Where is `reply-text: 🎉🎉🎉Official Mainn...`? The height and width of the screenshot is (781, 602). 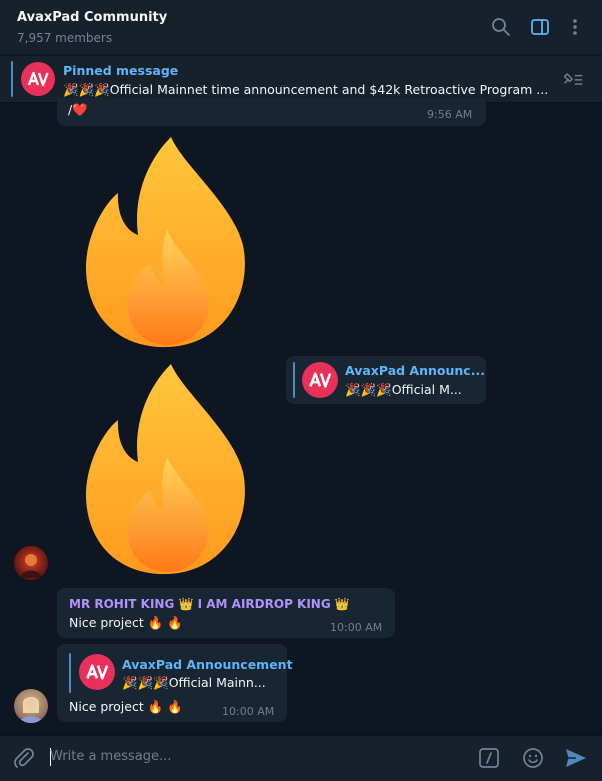 reply-text: 🎉🎉🎉Official Mainn... is located at coordinates (194, 682).